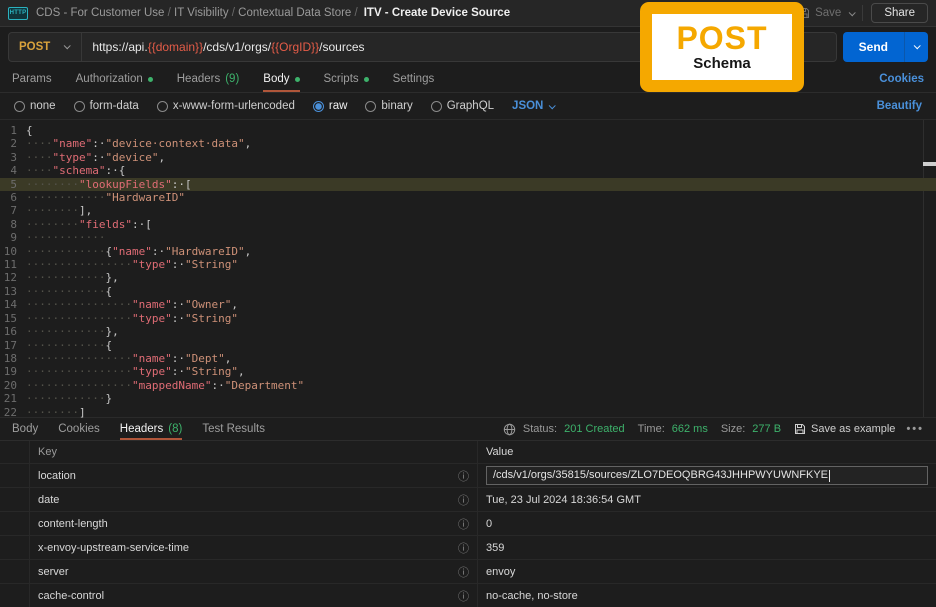 This screenshot has height=607, width=936. I want to click on breadcrumb-item: IT Visibility, so click(201, 13).